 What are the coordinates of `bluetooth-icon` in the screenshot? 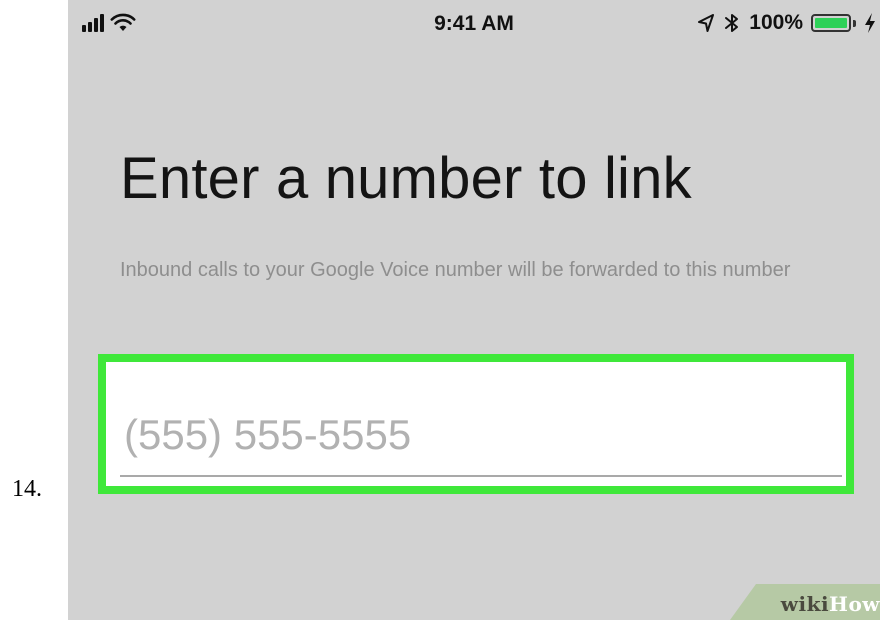 It's located at (732, 23).